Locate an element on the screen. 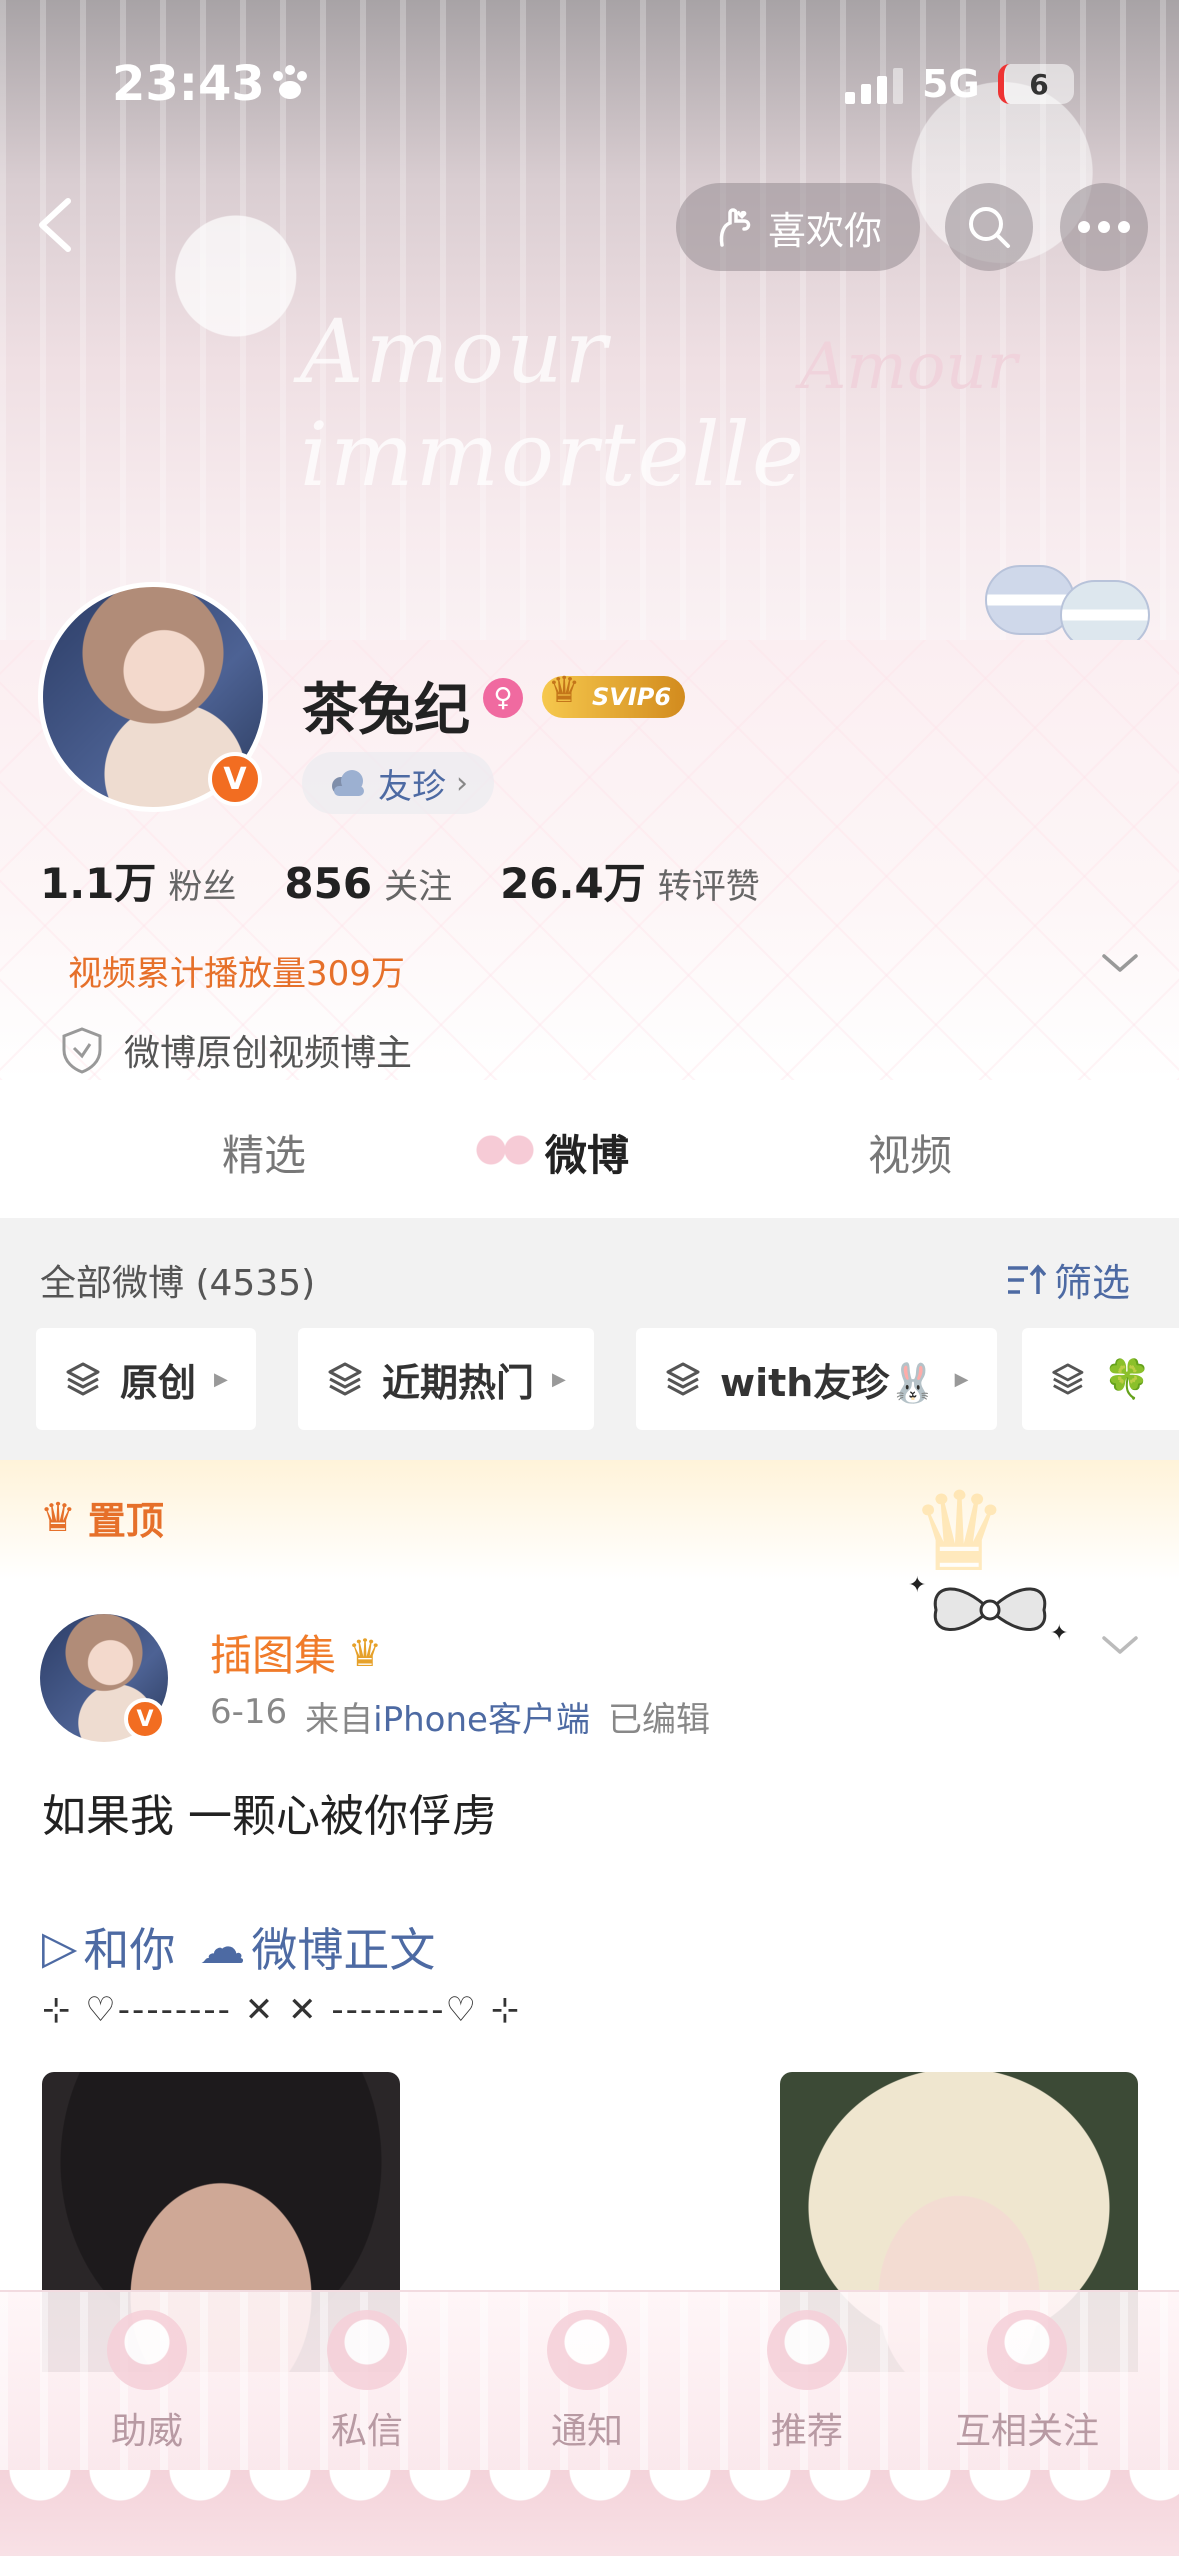 The width and height of the screenshot is (1179, 2556). svip-badge: ♛ SVIP6 is located at coordinates (614, 694).